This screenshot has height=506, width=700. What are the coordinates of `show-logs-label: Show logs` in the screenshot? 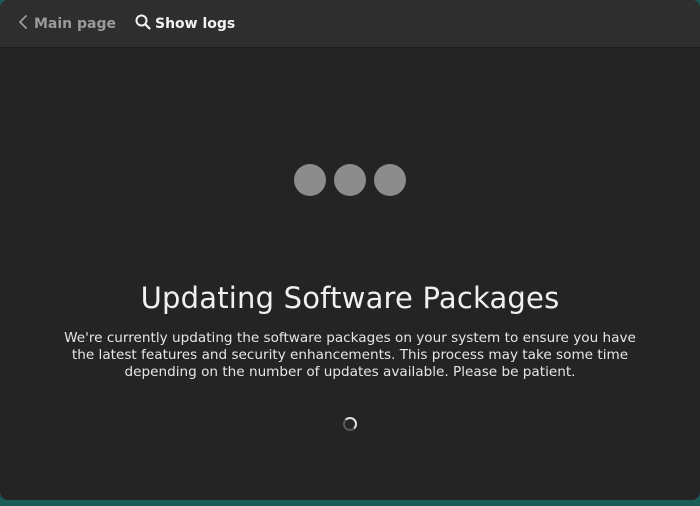 It's located at (195, 24).